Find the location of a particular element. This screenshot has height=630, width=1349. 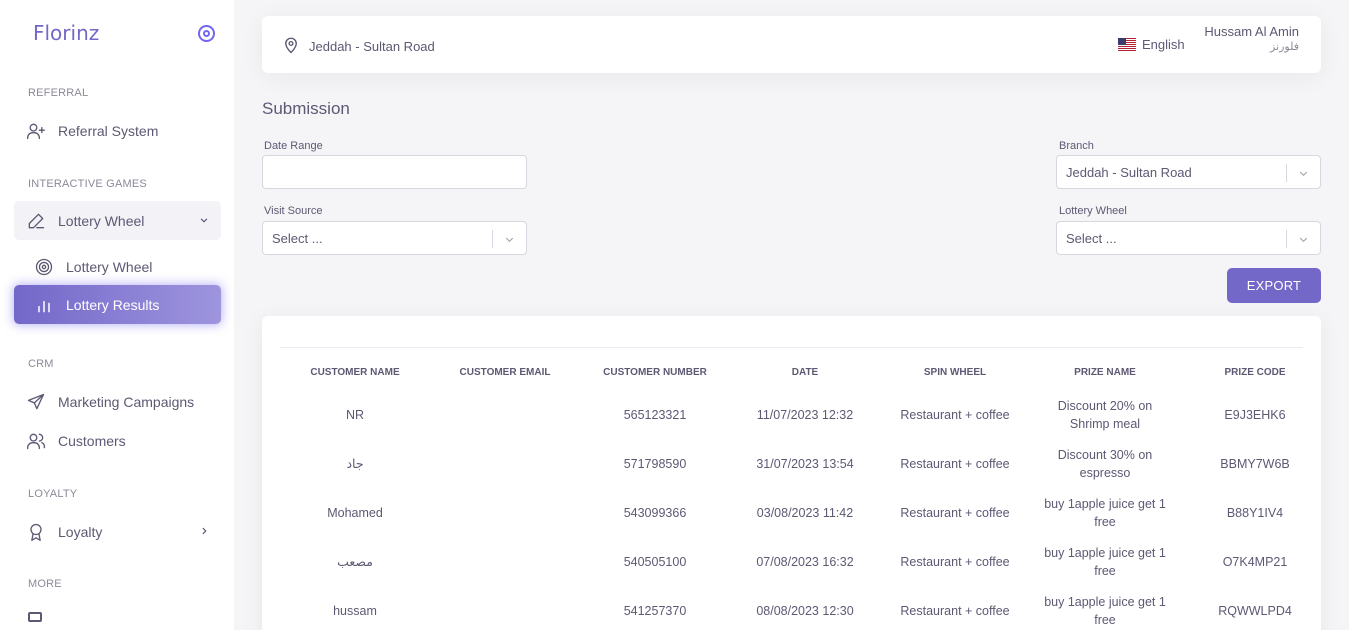

language-selector: English is located at coordinates (1163, 44).